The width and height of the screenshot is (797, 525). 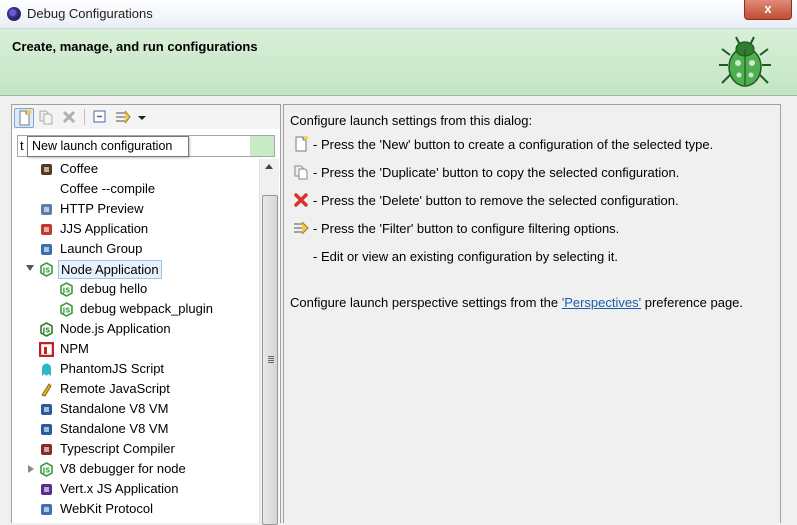 What do you see at coordinates (115, 328) in the screenshot?
I see `tree-item-label: Node.js Application` at bounding box center [115, 328].